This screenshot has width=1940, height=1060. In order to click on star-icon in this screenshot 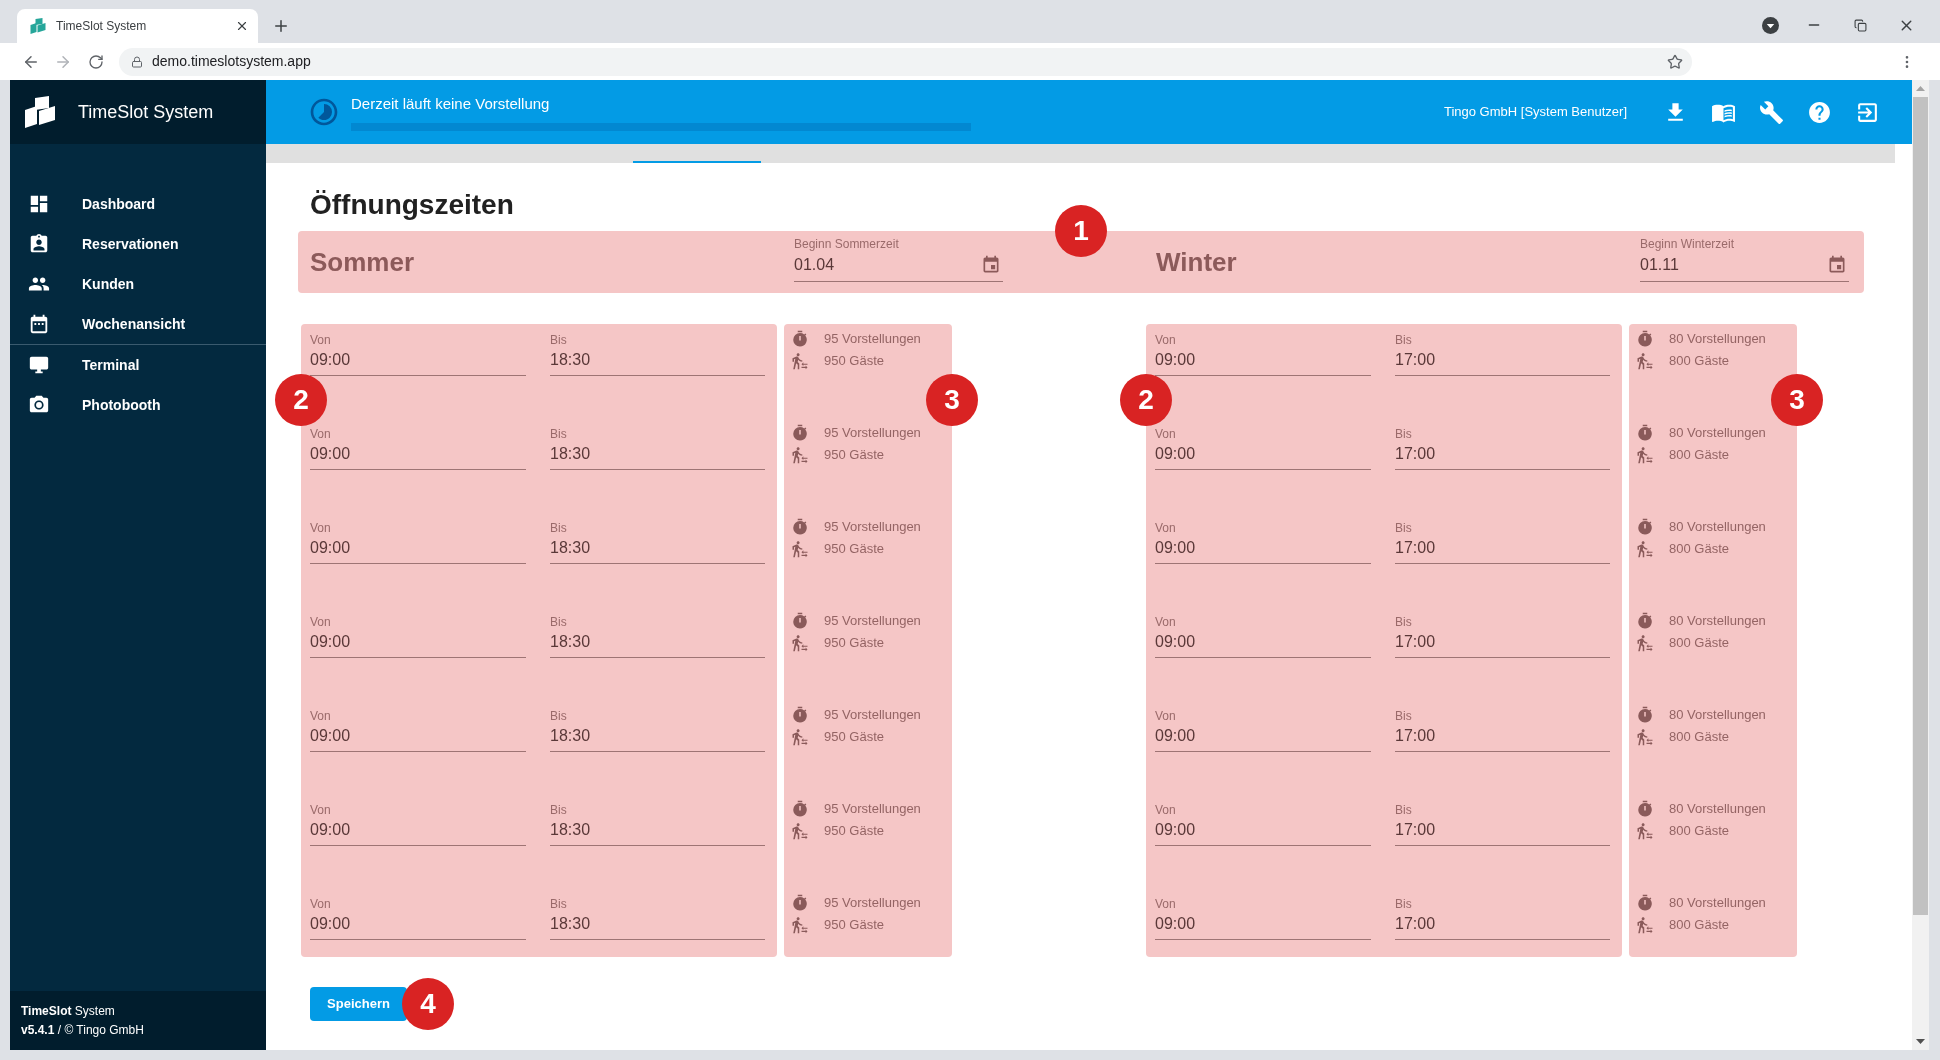, I will do `click(1675, 61)`.